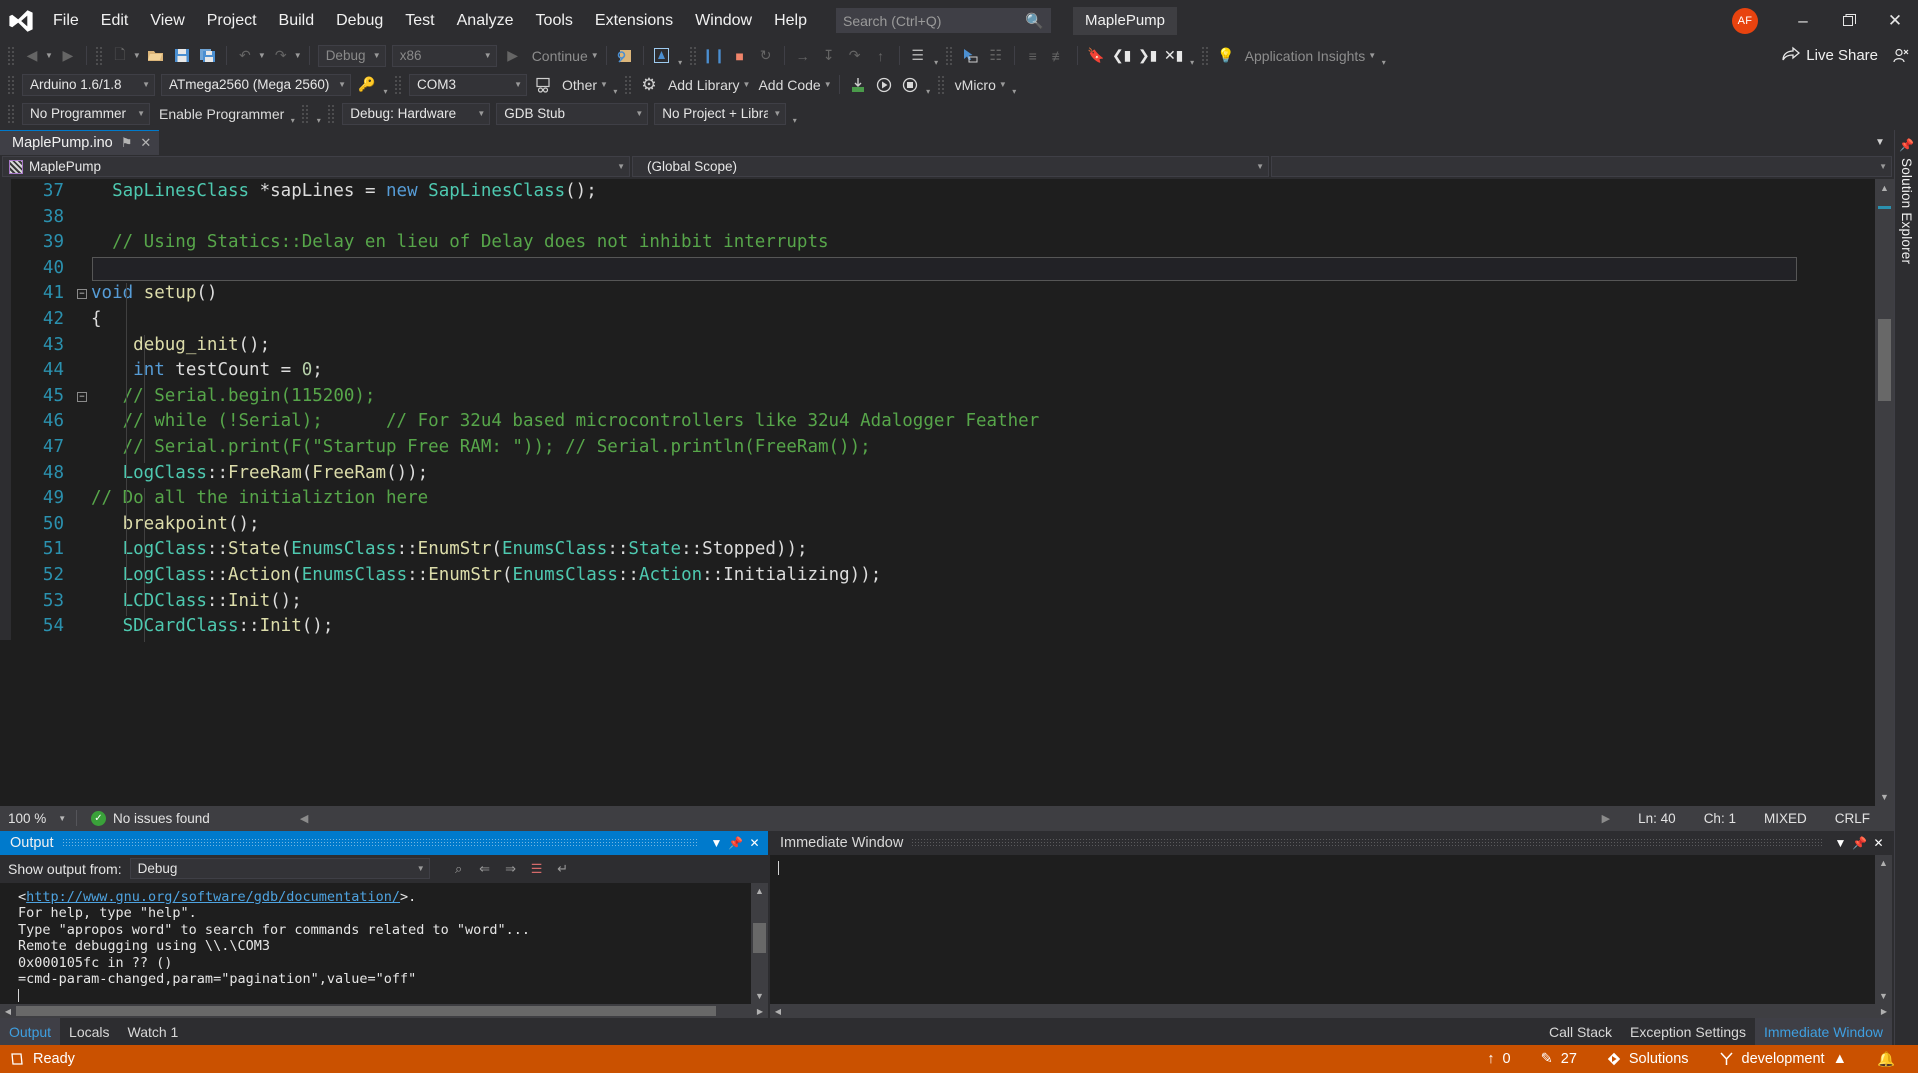  I want to click on board-combo: ATmega2560 (Mega 2560) (Ar ▼, so click(256, 84).